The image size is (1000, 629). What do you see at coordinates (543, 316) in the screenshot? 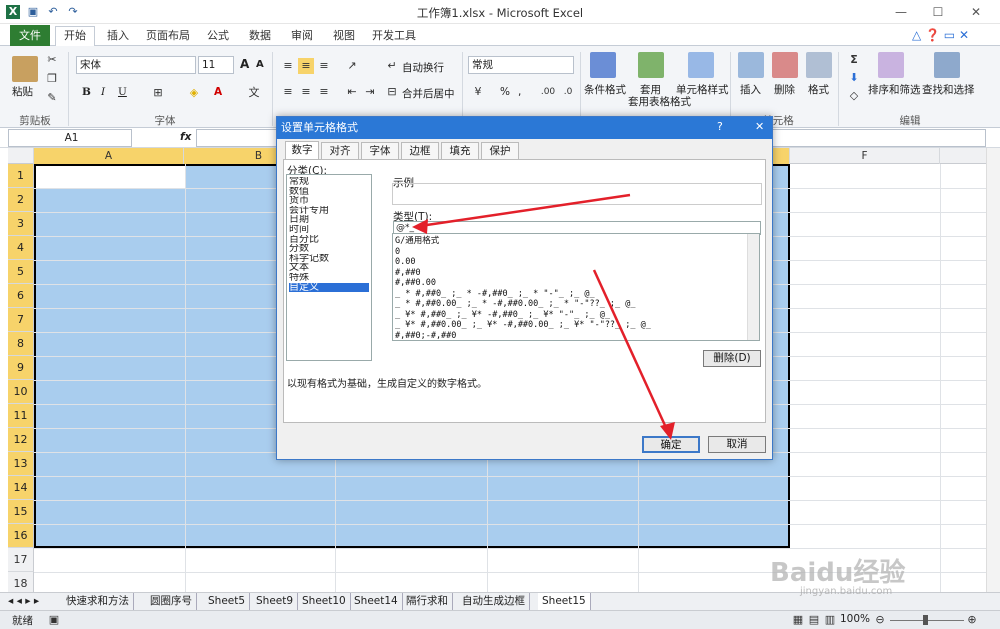
I see `annotation-arrows` at bounding box center [543, 316].